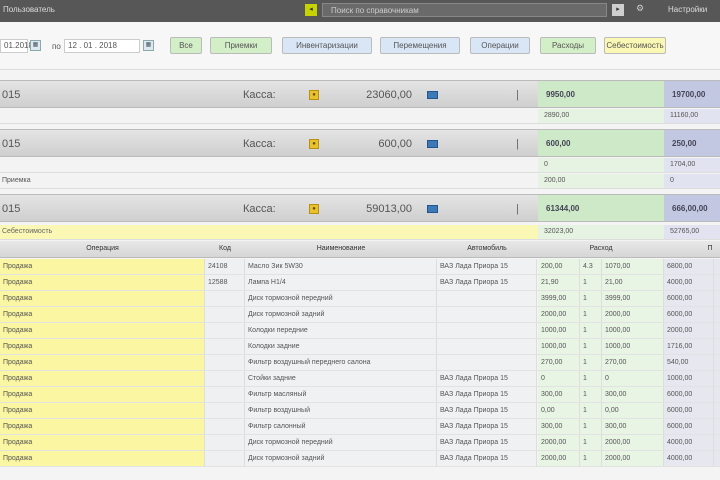 This screenshot has height=480, width=720. I want to click on group-lavender-value: 250,00, so click(684, 143).